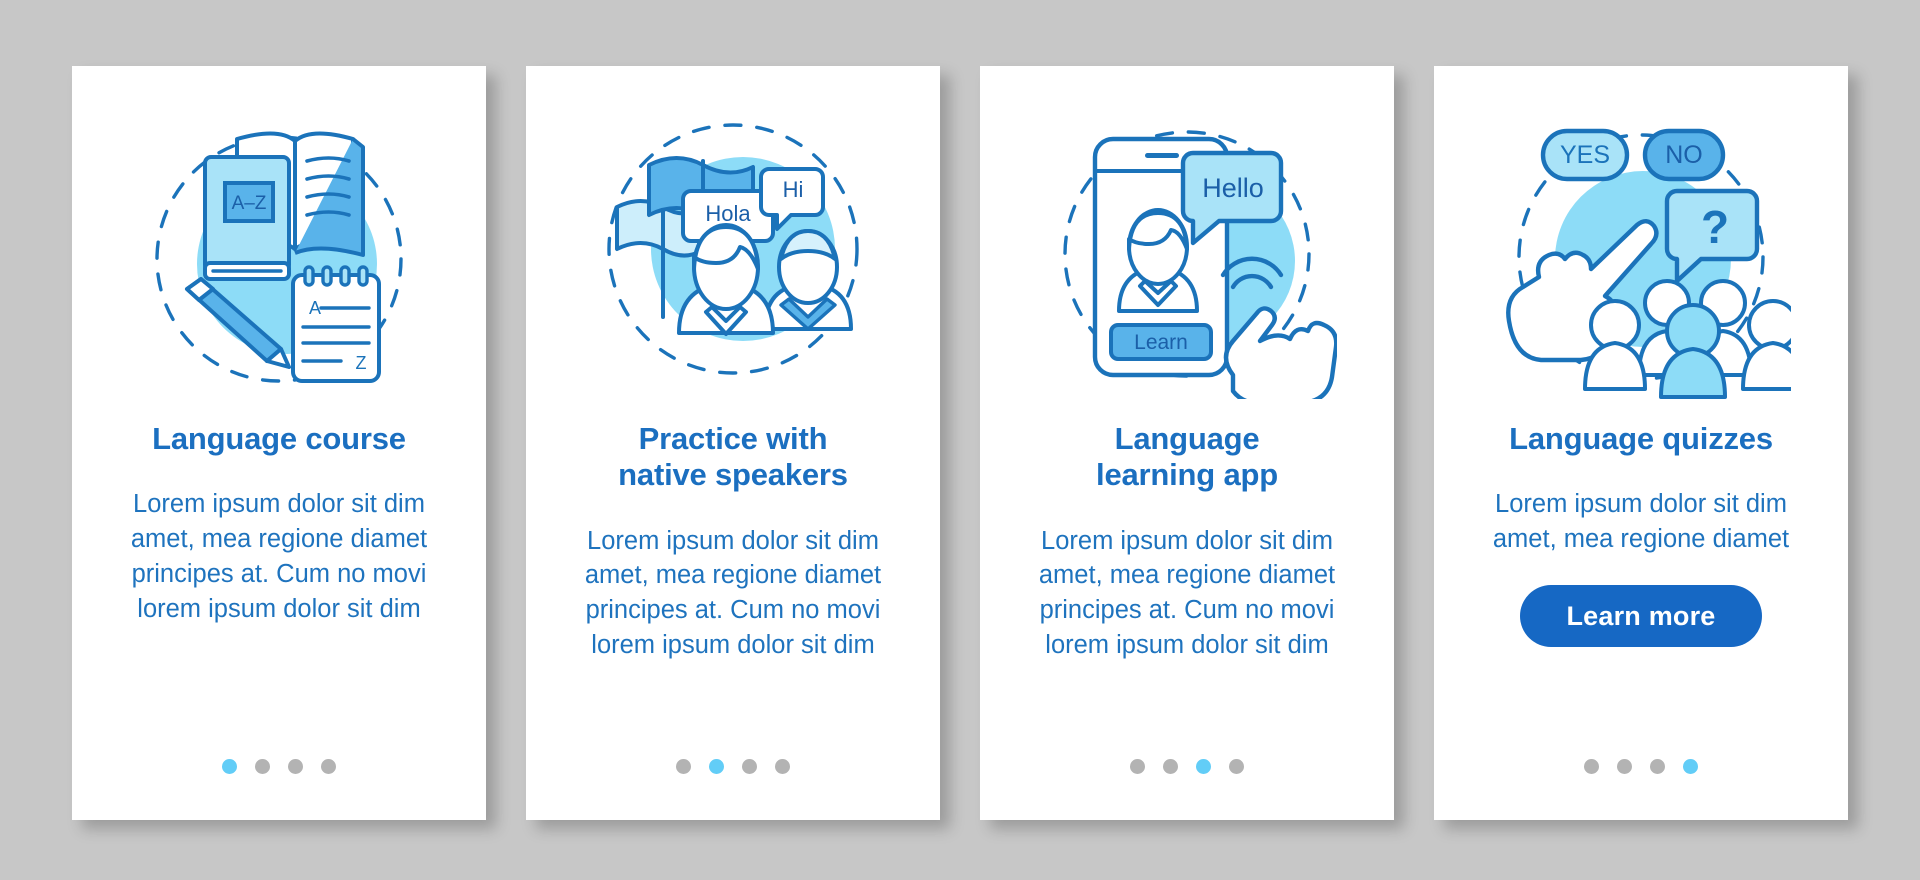  I want to click on card-title-line2: learning app, so click(1187, 475).